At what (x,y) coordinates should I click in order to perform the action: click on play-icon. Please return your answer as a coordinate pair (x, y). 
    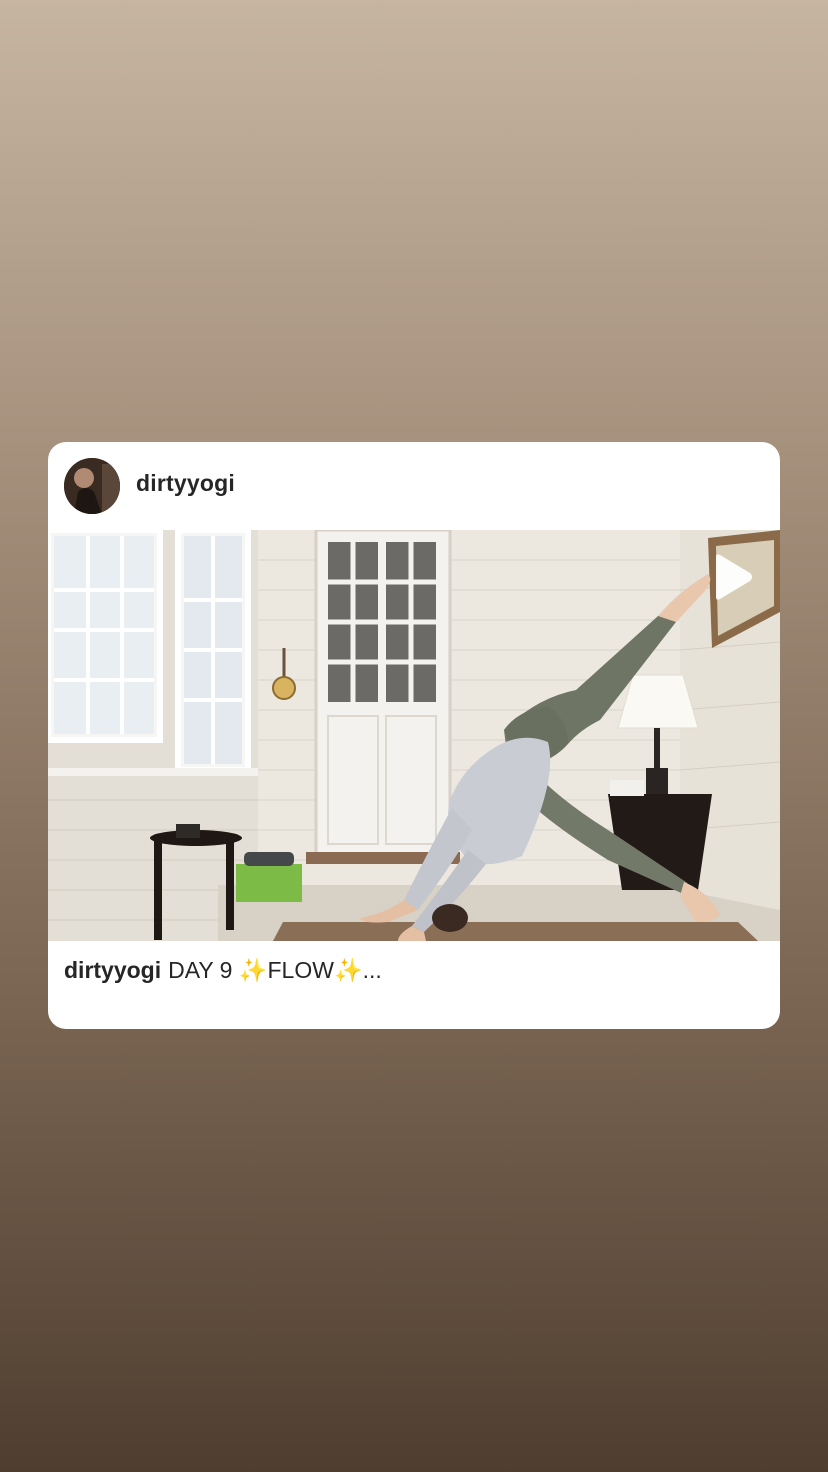
    Looking at the image, I should click on (732, 577).